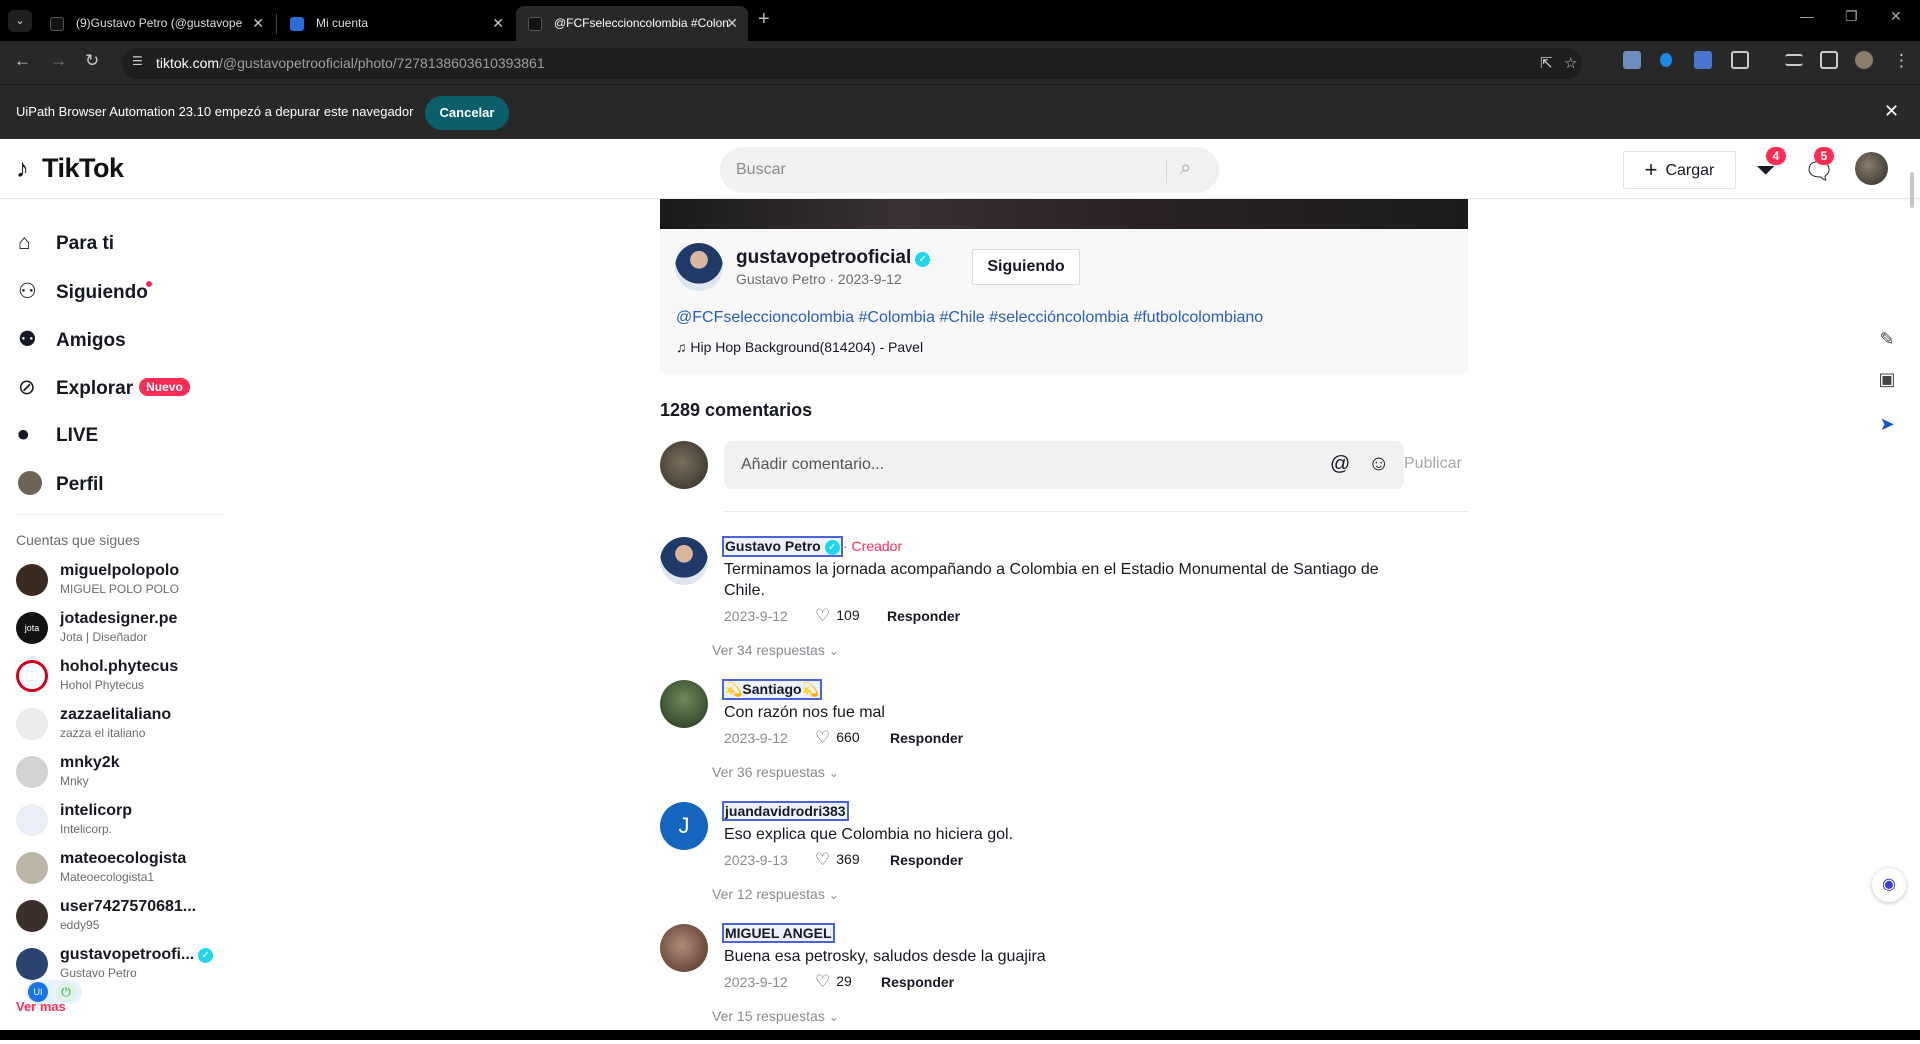  Describe the element at coordinates (1433, 464) in the screenshot. I see `publish-button: Publicar` at that location.